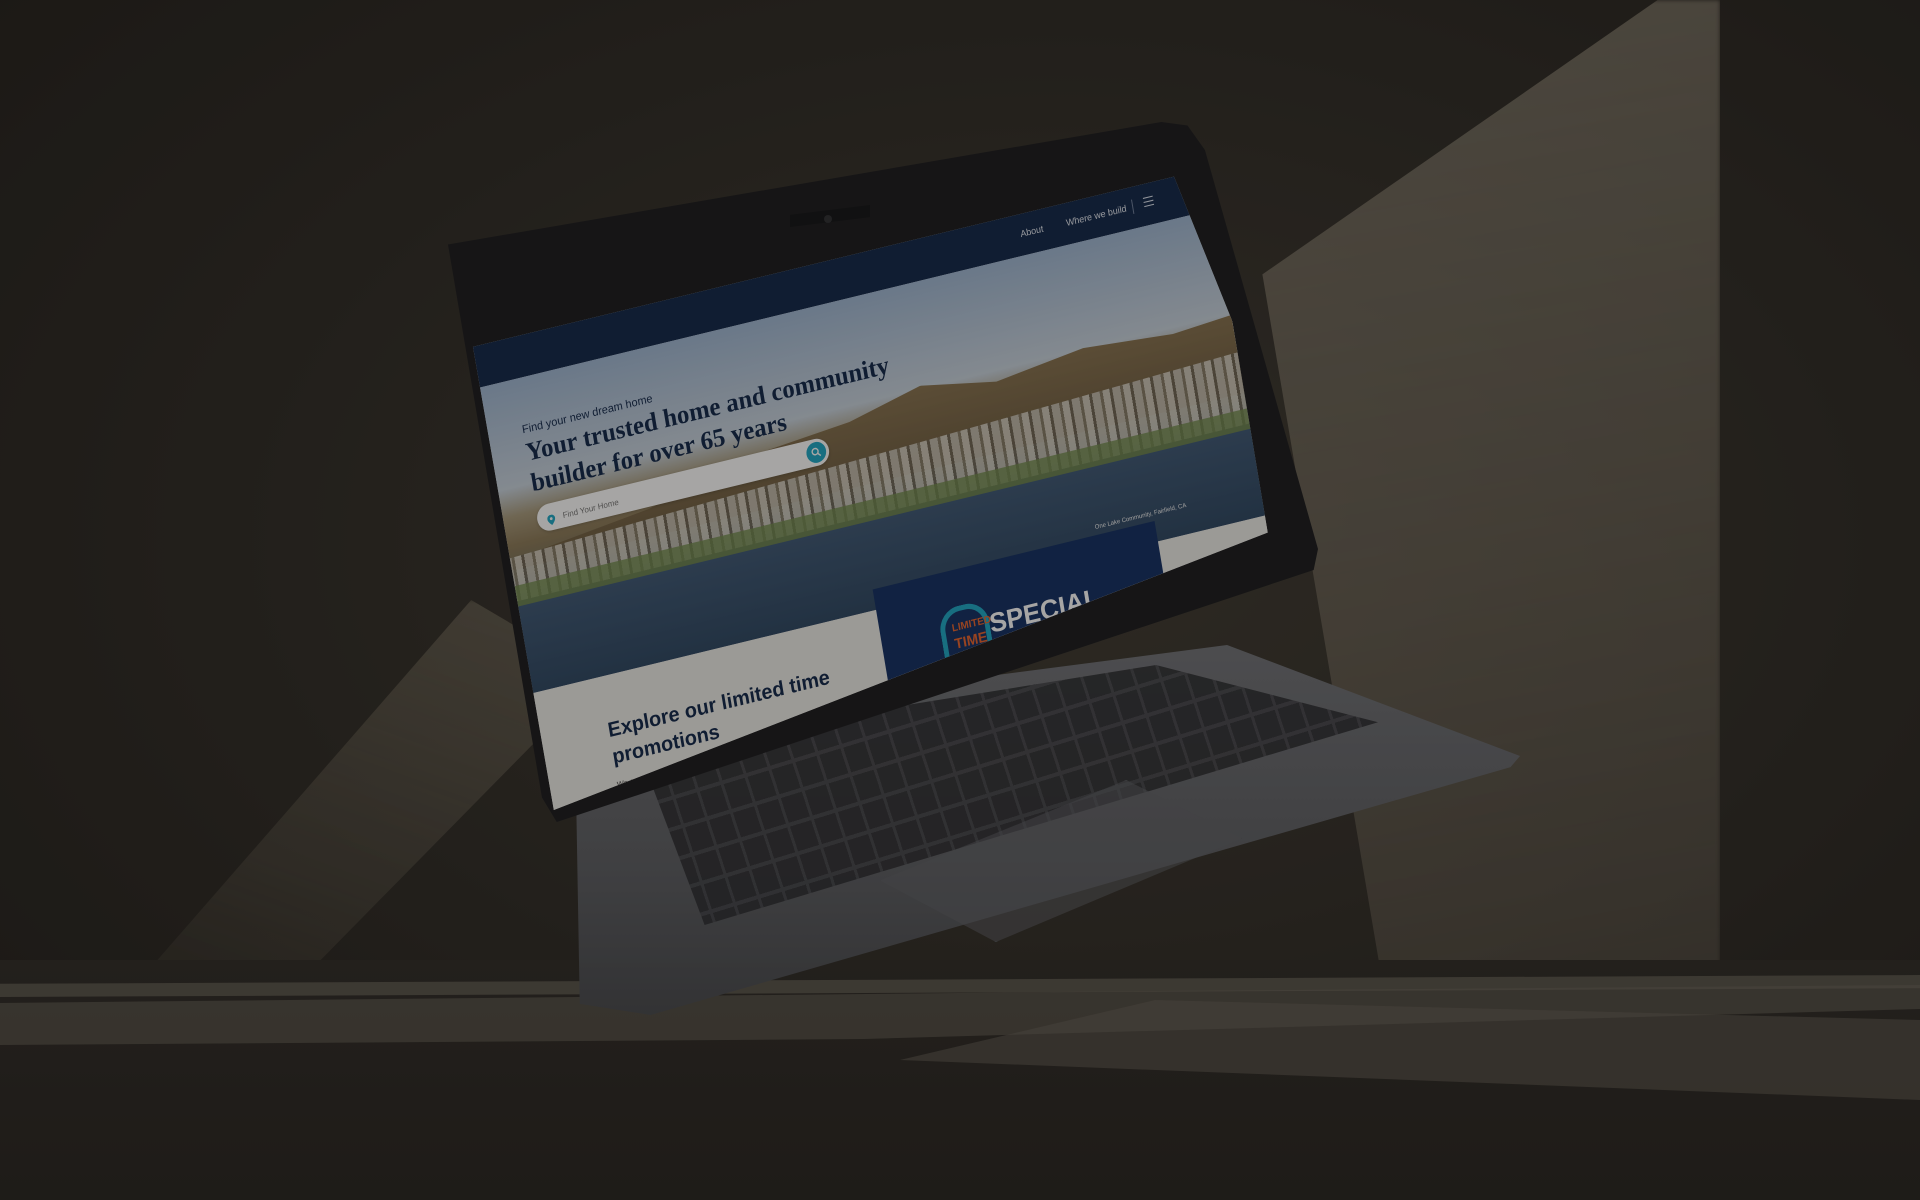 The width and height of the screenshot is (1920, 1200). What do you see at coordinates (1133, 207) in the screenshot?
I see `nav-divider` at bounding box center [1133, 207].